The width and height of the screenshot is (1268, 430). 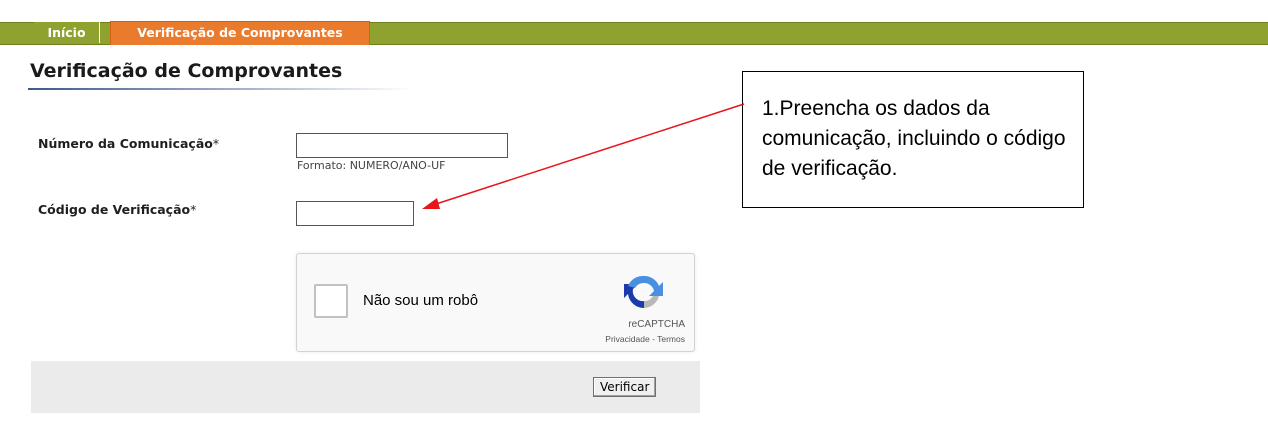 I want to click on recaptcha-privacy-link: Privacidade, so click(x=627, y=339).